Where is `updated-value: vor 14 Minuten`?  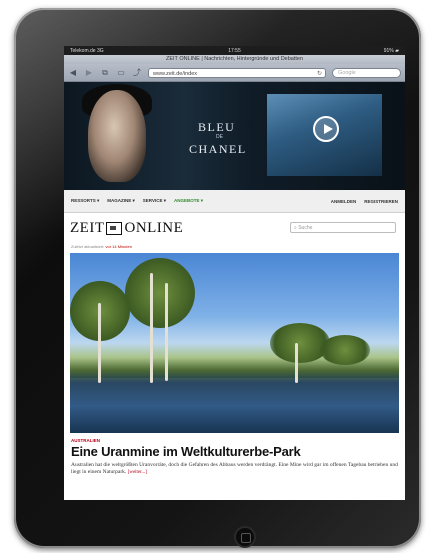 updated-value: vor 14 Minuten is located at coordinates (118, 246).